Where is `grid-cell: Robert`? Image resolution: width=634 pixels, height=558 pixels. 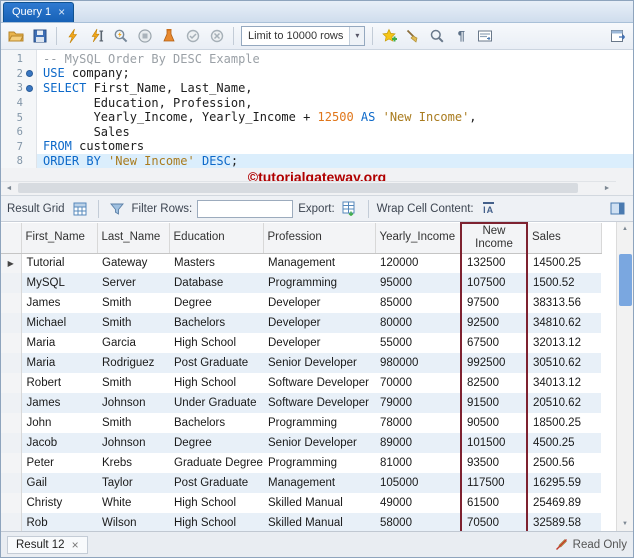
grid-cell: Robert is located at coordinates (59, 383).